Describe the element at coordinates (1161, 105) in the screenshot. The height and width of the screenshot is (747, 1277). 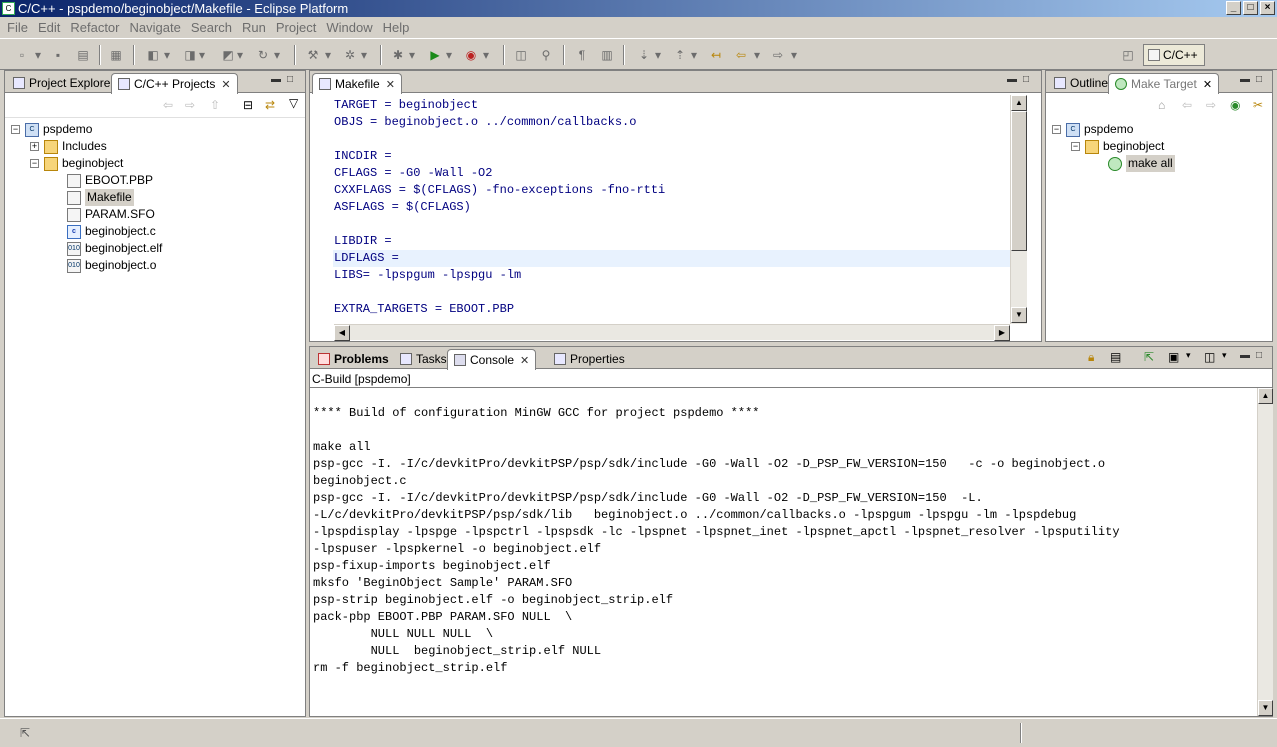
I see `home-icon: ⌂` at that location.